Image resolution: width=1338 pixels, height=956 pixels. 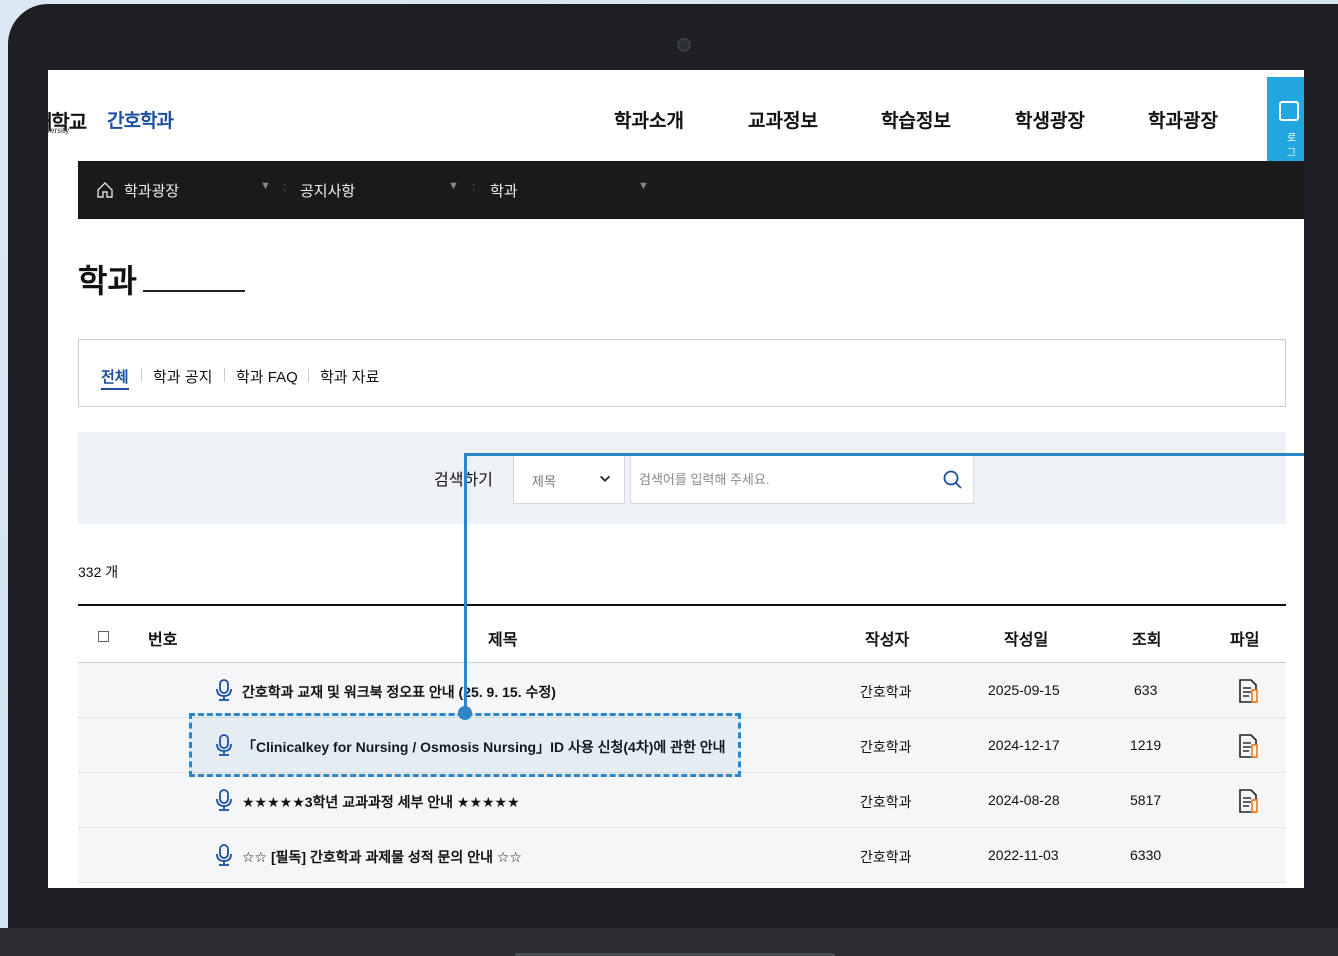 I want to click on post-views: 5817, so click(x=1146, y=800).